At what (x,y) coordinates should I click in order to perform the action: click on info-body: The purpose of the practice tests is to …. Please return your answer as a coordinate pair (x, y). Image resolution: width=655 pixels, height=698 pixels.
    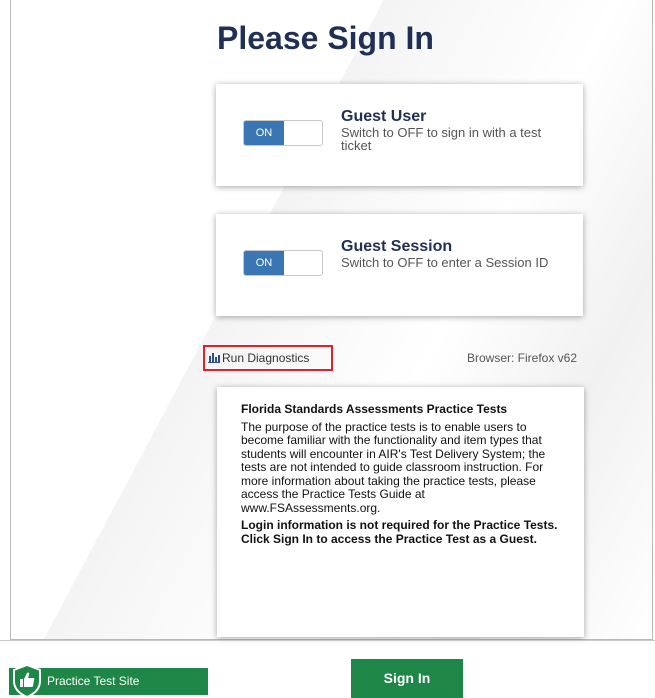
    Looking at the image, I should click on (393, 467).